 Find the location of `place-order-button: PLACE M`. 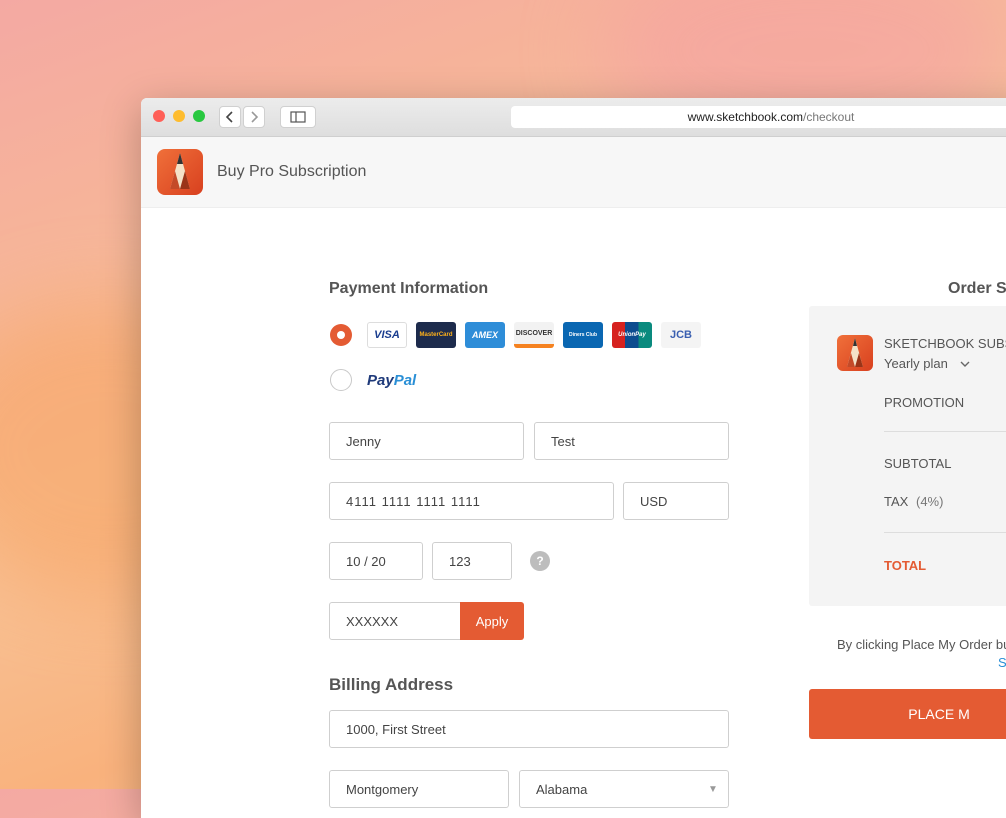

place-order-button: PLACE M is located at coordinates (907, 714).